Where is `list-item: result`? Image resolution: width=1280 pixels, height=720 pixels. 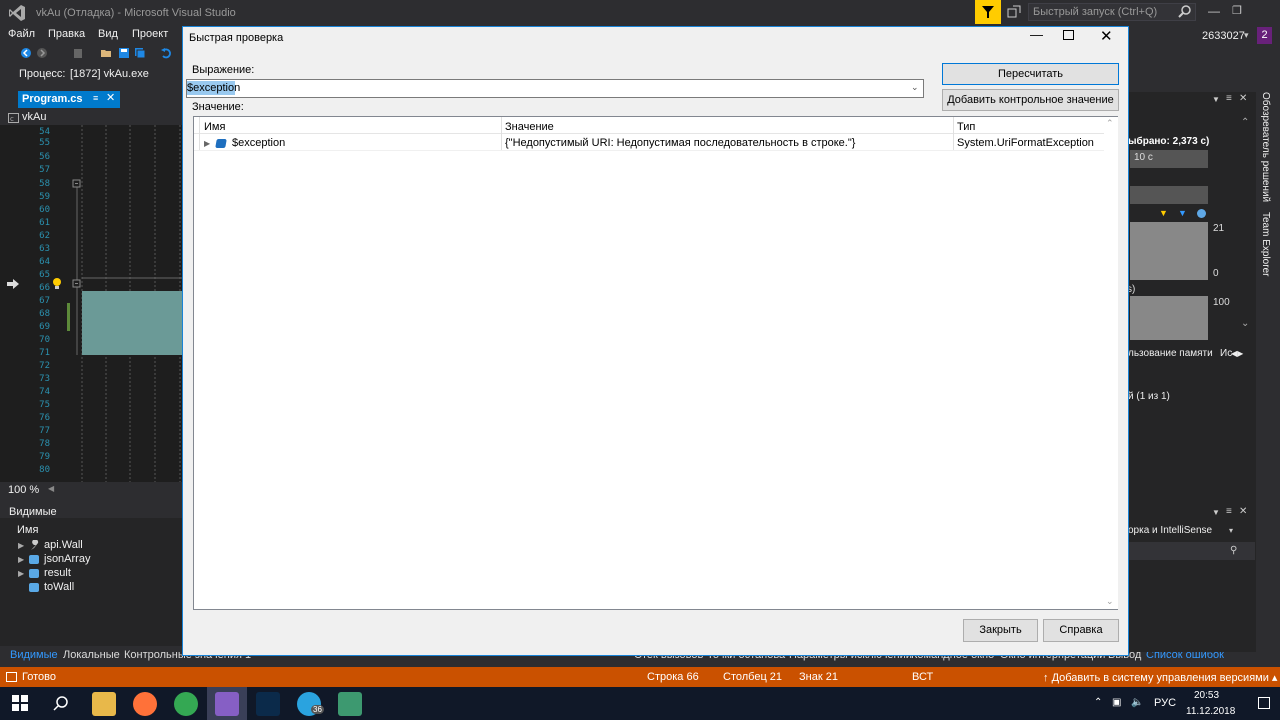 list-item: result is located at coordinates (57, 573).